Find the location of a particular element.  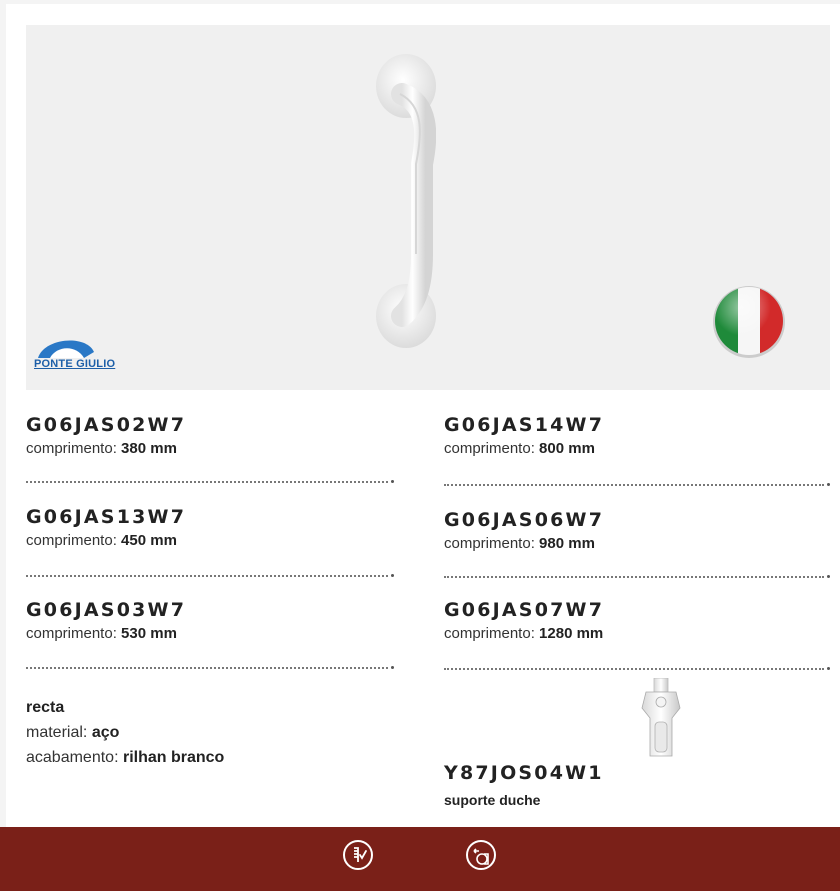

spec-value: 800 mm is located at coordinates (567, 448).